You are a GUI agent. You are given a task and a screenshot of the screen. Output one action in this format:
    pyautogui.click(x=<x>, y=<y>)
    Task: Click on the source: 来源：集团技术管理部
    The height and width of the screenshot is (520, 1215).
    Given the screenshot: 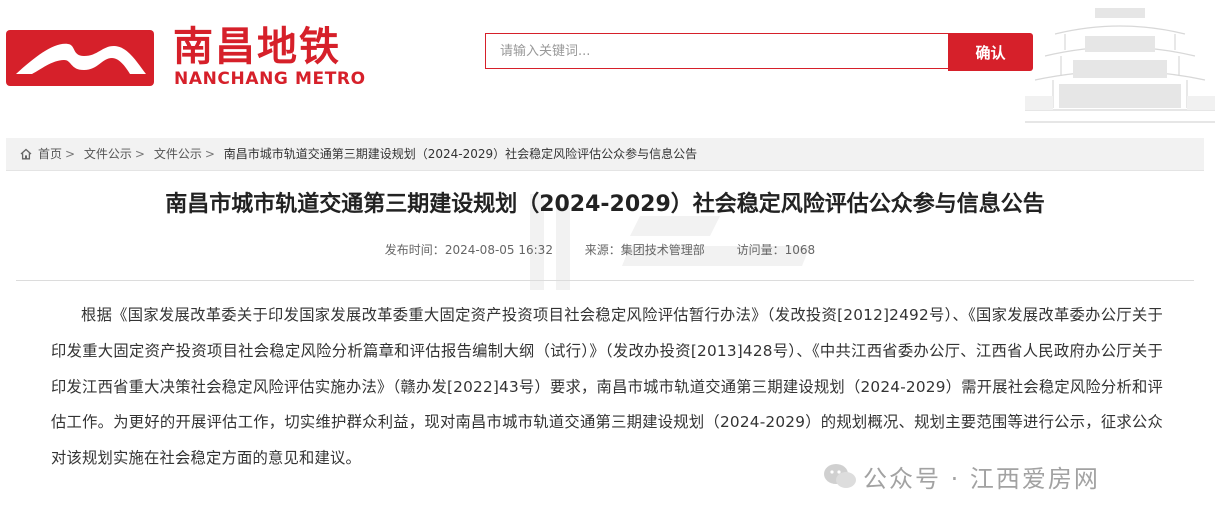 What is the action you would take?
    pyautogui.click(x=645, y=250)
    